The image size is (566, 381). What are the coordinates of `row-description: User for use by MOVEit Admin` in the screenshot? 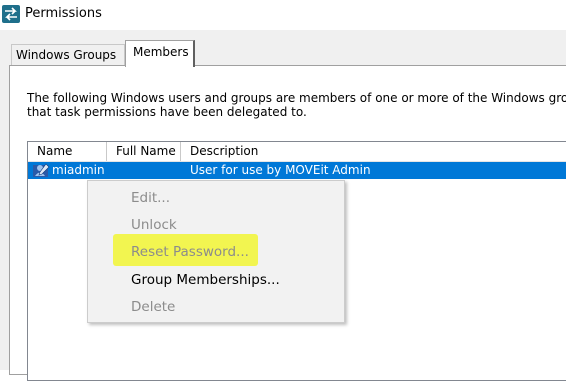 It's located at (280, 170).